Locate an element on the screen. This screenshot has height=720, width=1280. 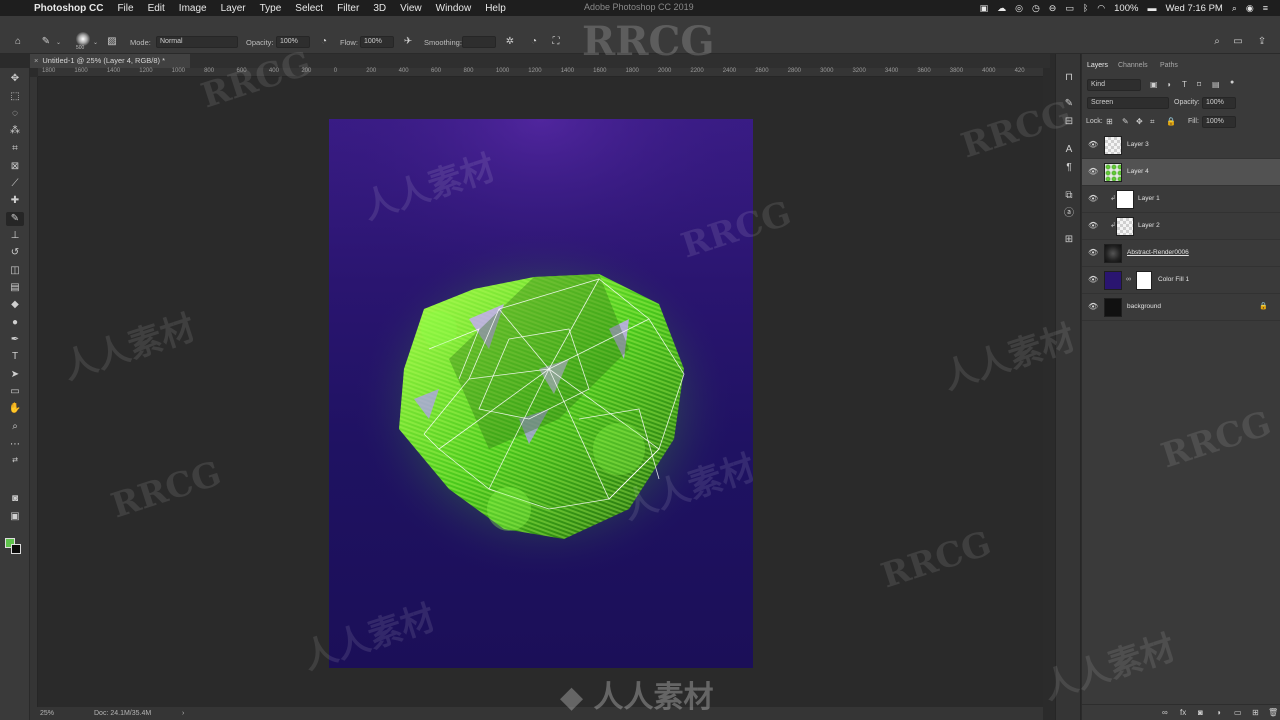
swap-colors-icon: ⇄ is located at coordinates (15, 461).